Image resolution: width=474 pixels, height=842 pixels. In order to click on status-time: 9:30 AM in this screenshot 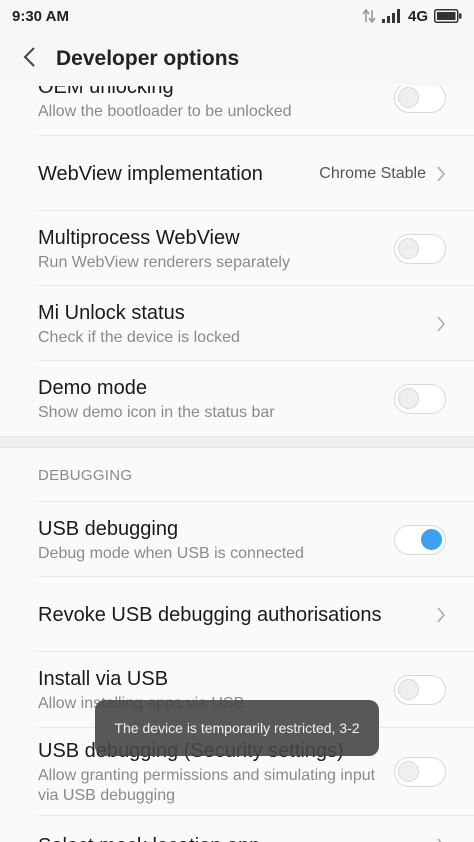, I will do `click(40, 16)`.